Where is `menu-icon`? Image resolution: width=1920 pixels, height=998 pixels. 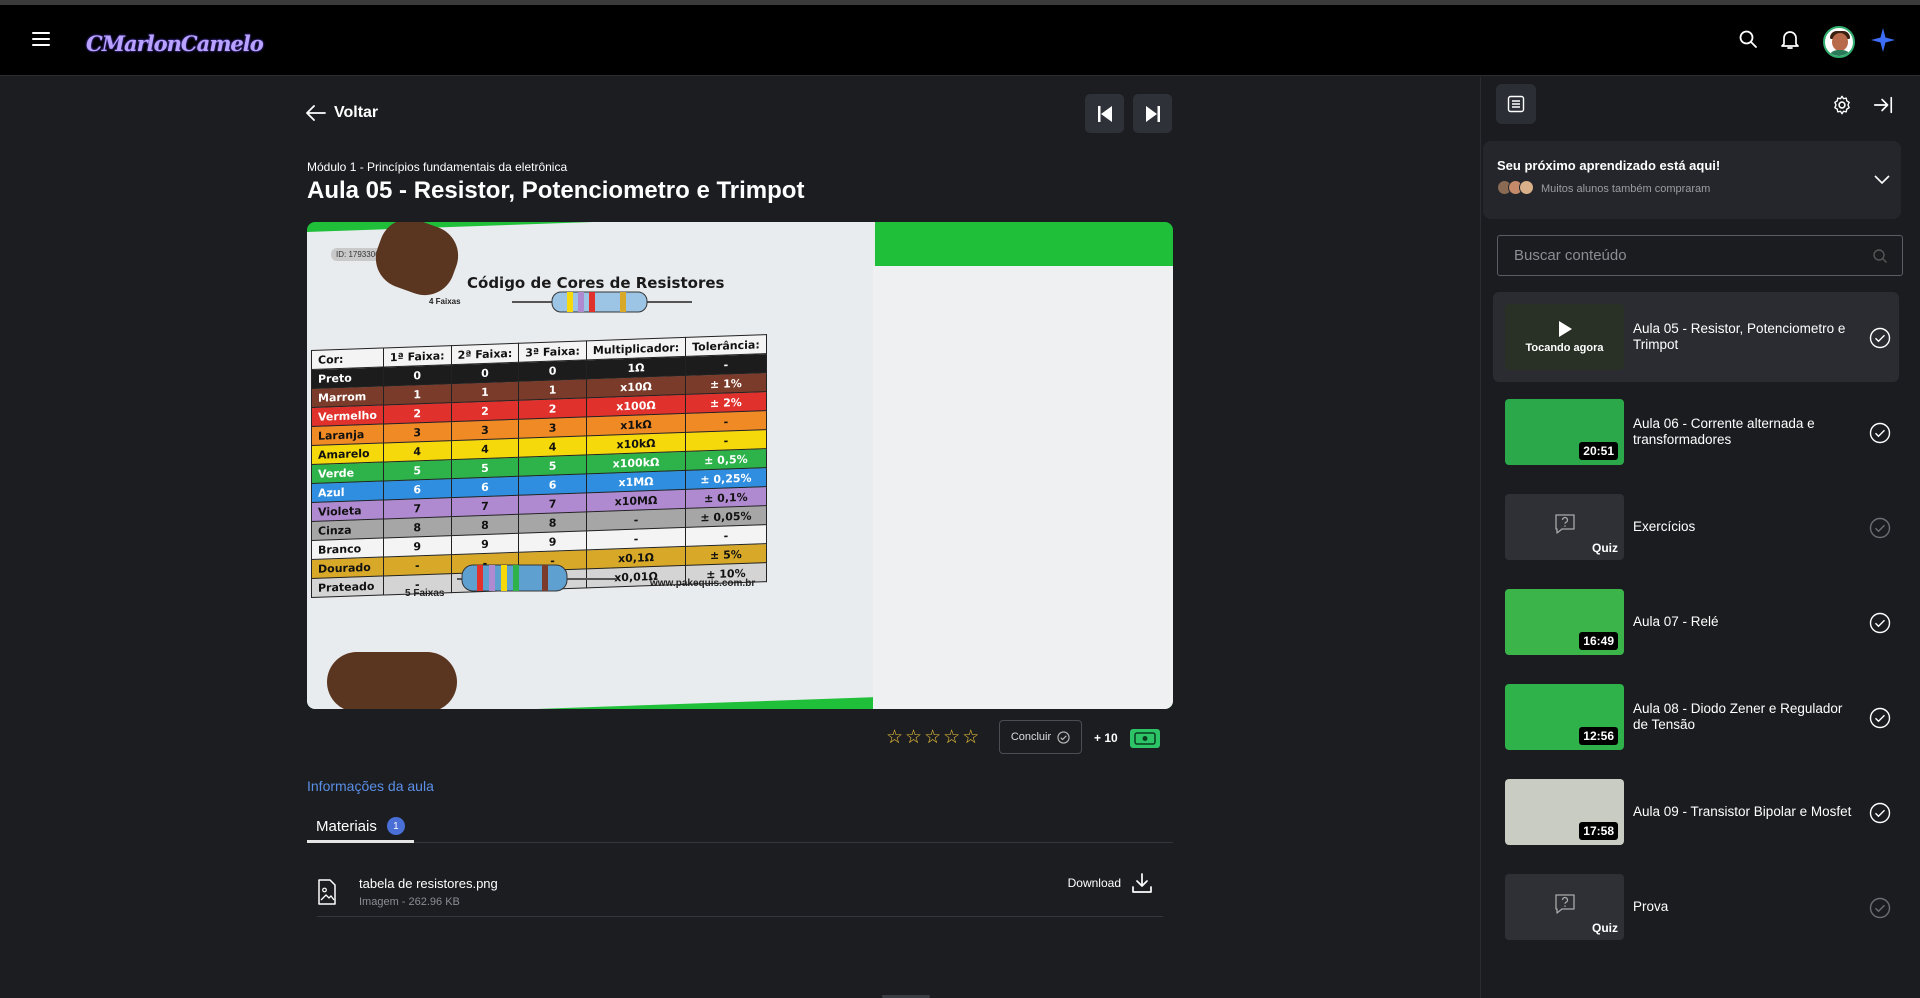
menu-icon is located at coordinates (41, 39).